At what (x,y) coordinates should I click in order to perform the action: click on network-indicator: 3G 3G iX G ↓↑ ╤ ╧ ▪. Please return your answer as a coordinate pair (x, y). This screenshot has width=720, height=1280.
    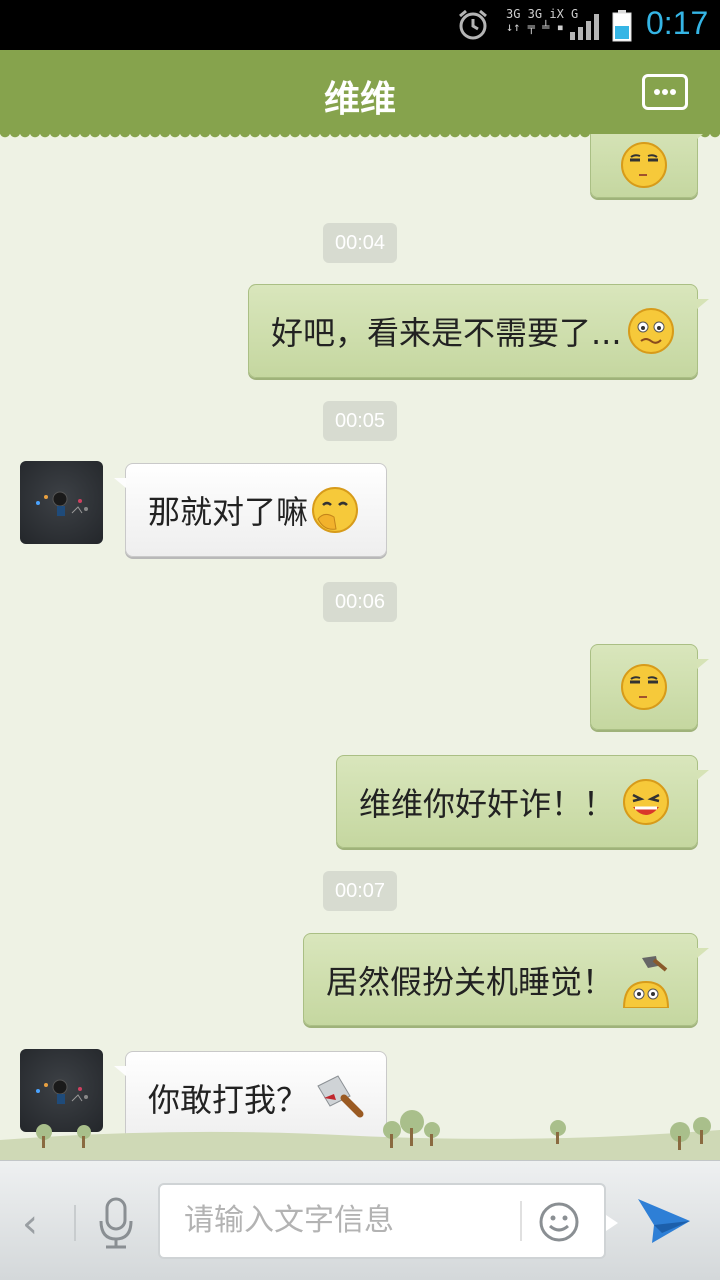
    Looking at the image, I should click on (542, 21).